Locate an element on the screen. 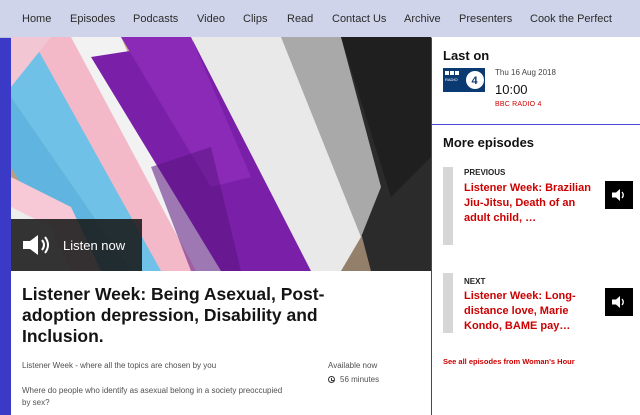 The image size is (640, 415). more-episodes-heading: More episodes is located at coordinates (489, 142).